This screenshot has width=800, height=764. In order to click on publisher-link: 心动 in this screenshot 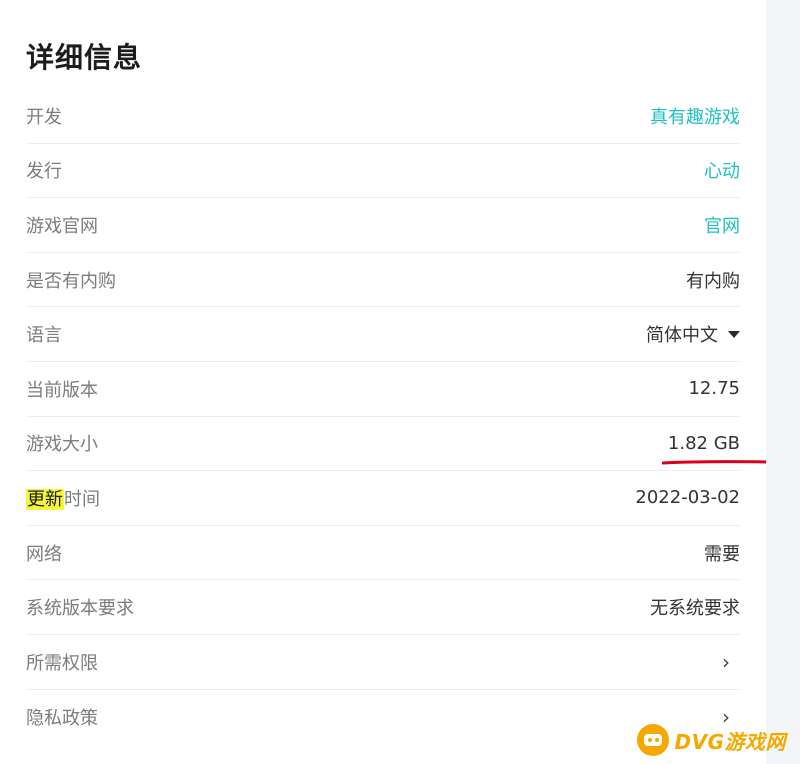, I will do `click(722, 170)`.